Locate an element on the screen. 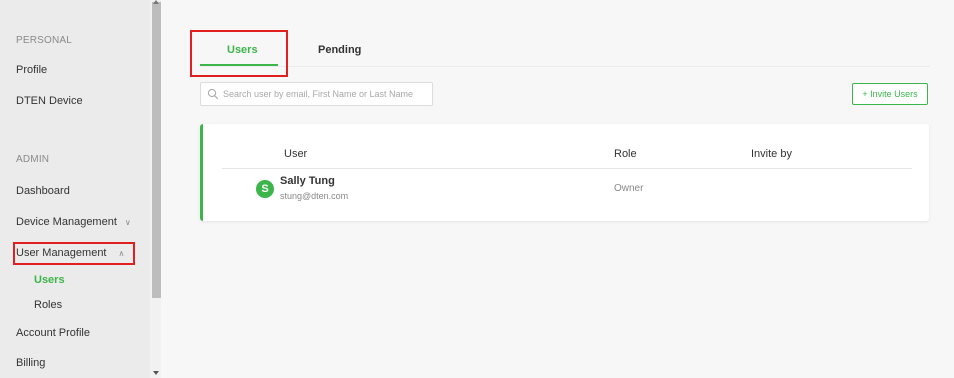 This screenshot has height=378, width=954. user-email: stung@dten.com is located at coordinates (314, 196).